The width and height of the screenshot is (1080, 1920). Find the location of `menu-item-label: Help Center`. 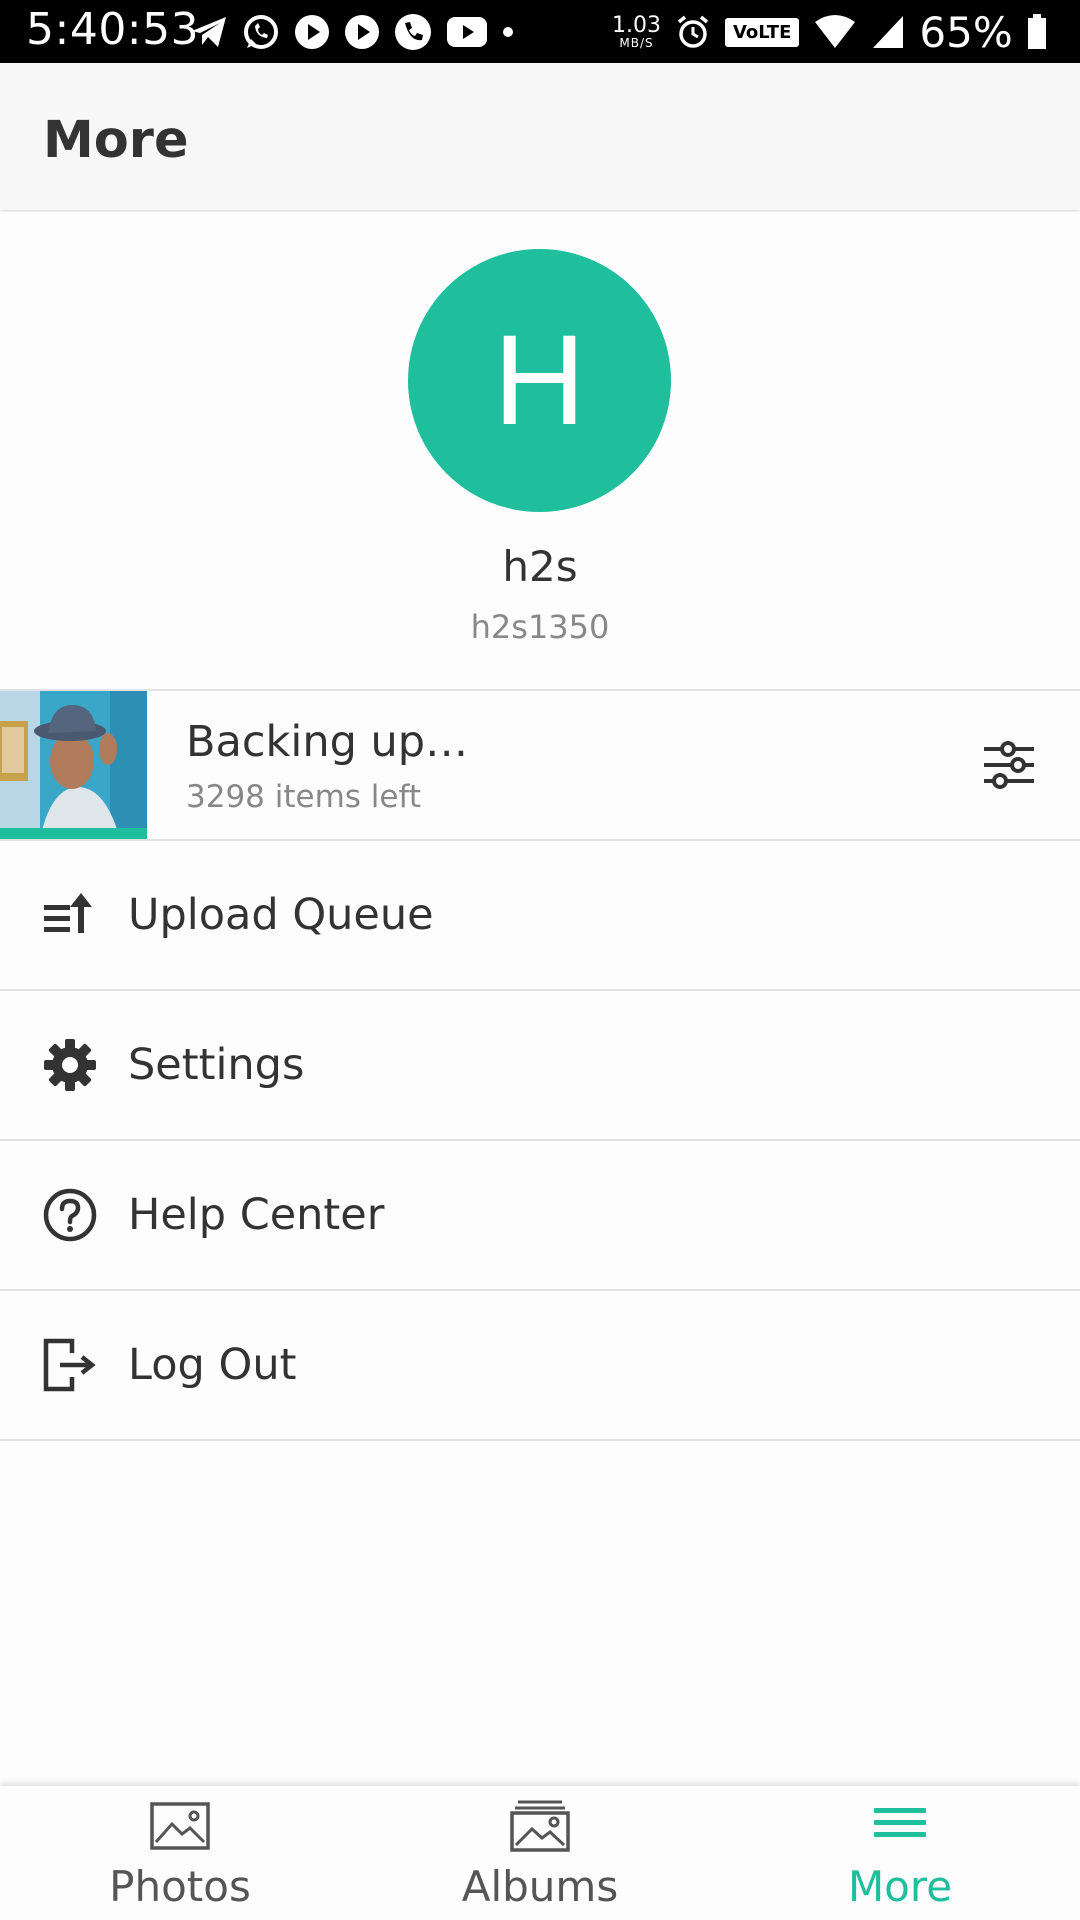

menu-item-label: Help Center is located at coordinates (256, 1215).